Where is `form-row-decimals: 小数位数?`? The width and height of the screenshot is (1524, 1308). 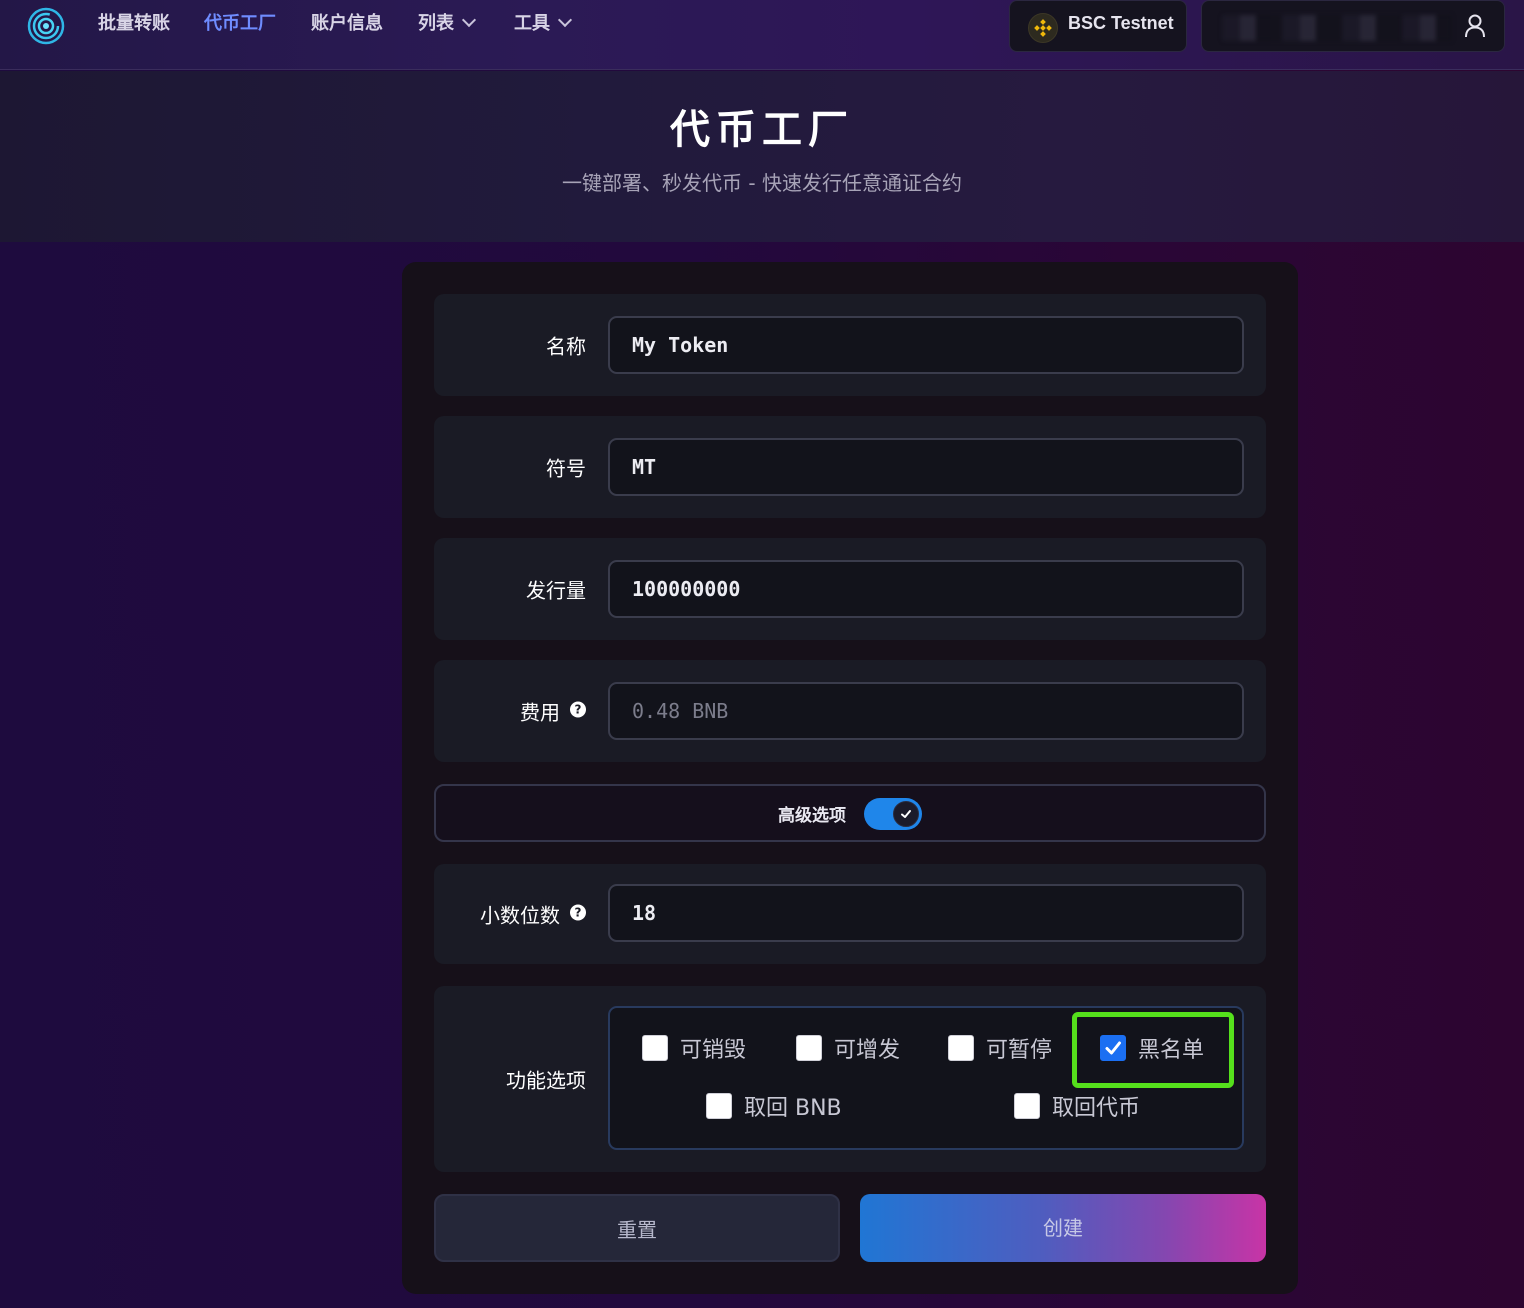
form-row-decimals: 小数位数? is located at coordinates (850, 914).